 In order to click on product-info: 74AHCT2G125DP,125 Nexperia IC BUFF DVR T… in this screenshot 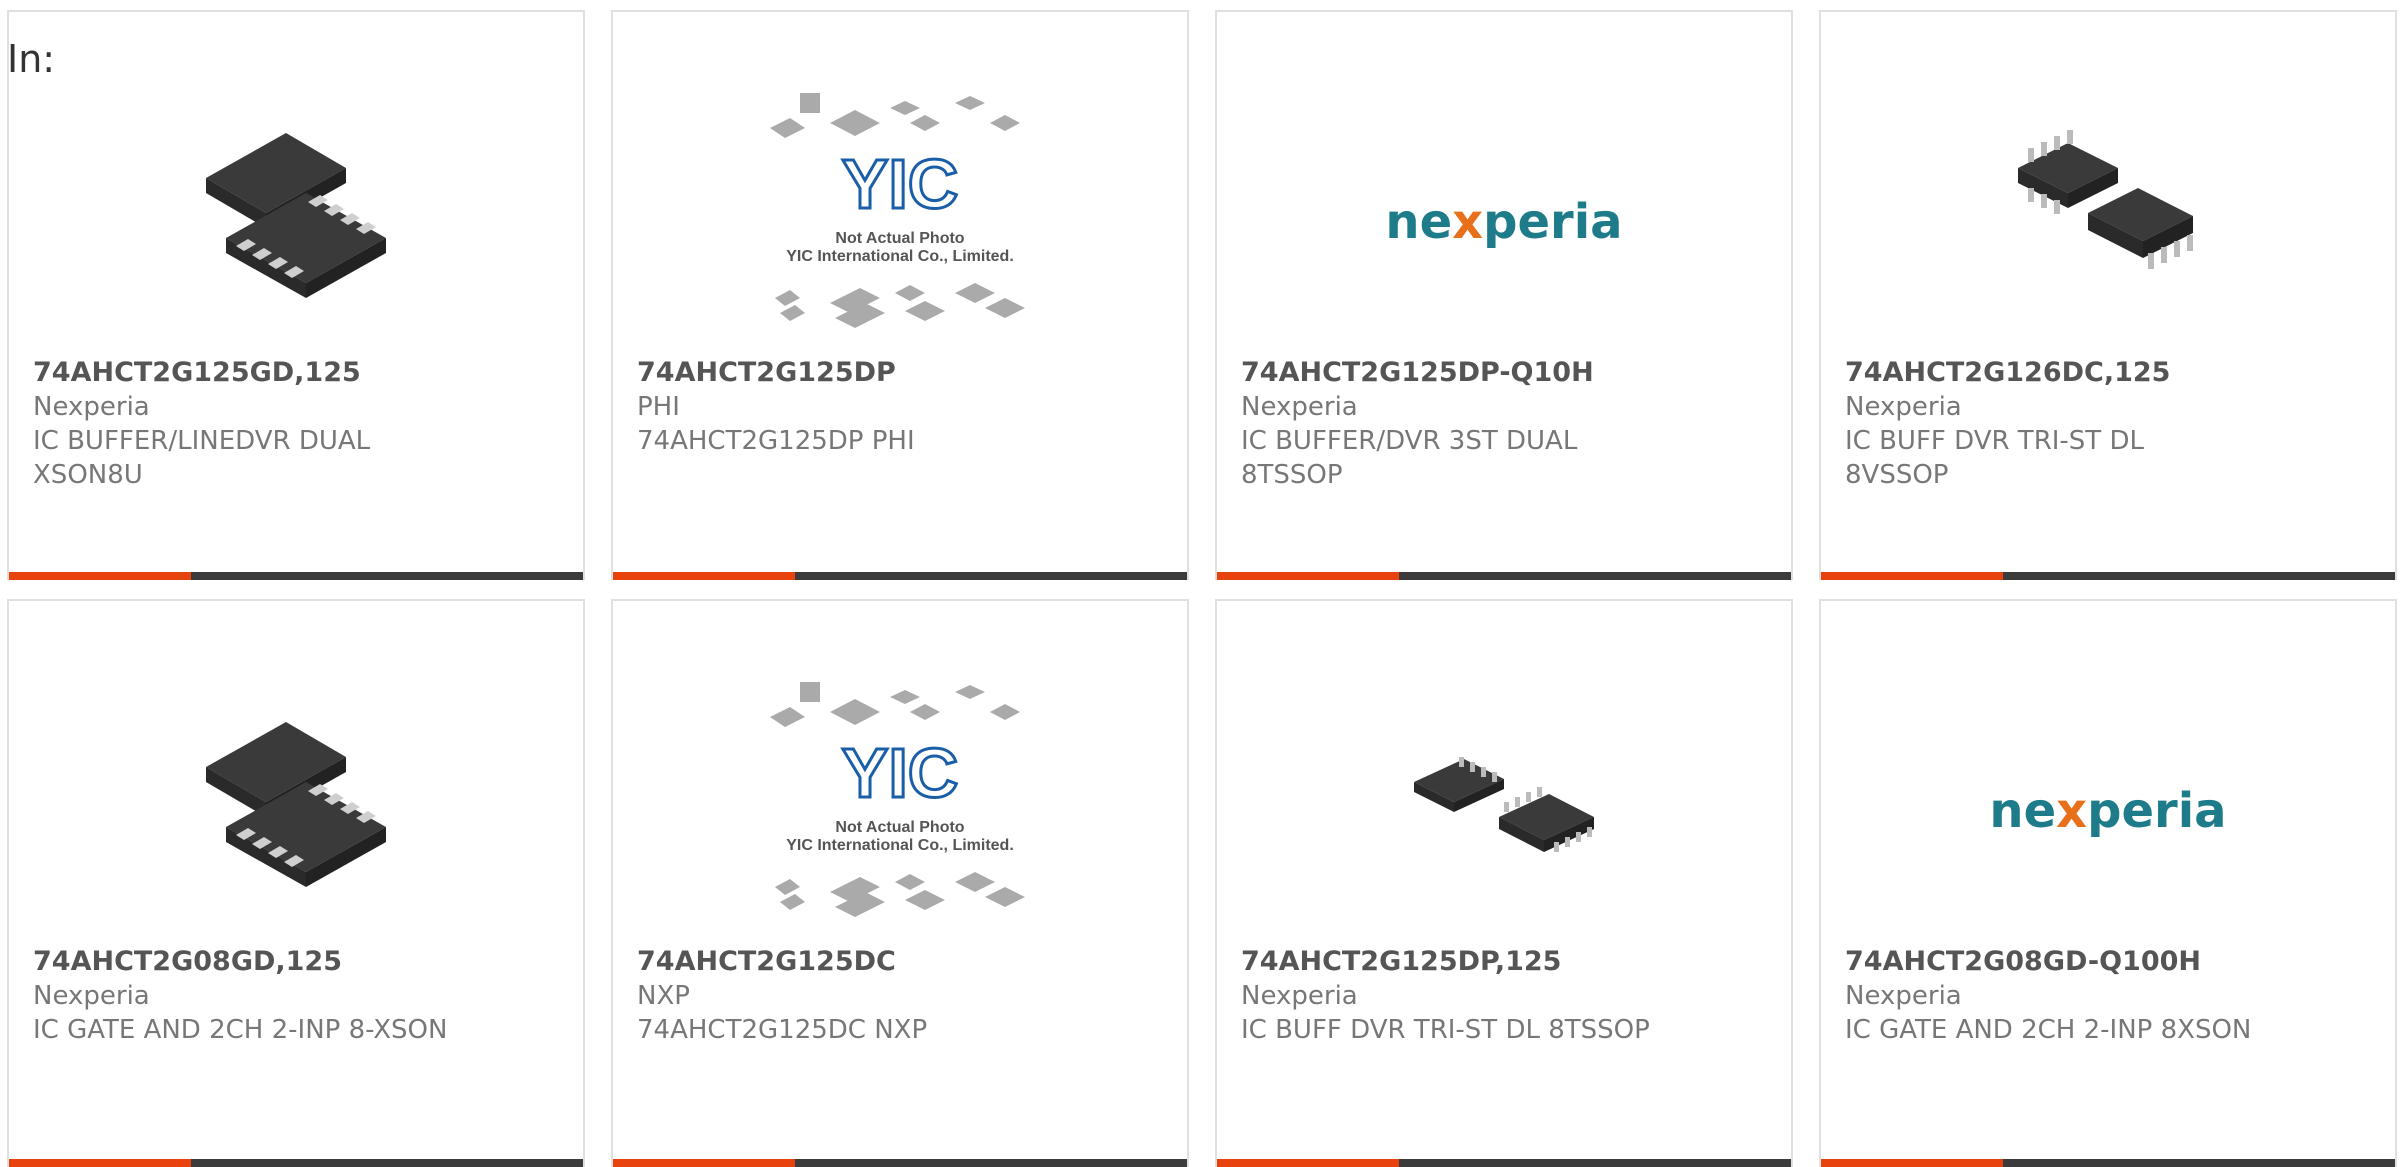, I will do `click(1506, 996)`.